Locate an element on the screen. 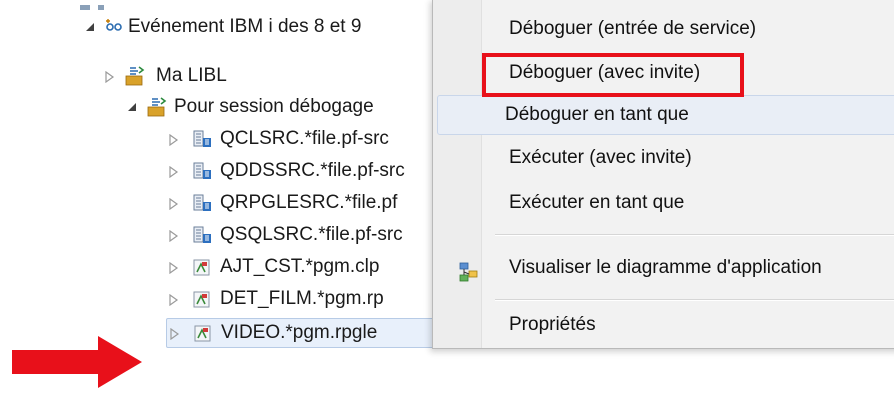 The width and height of the screenshot is (894, 393). menu-item-label: Visualiser le diagramme d'application is located at coordinates (665, 267).